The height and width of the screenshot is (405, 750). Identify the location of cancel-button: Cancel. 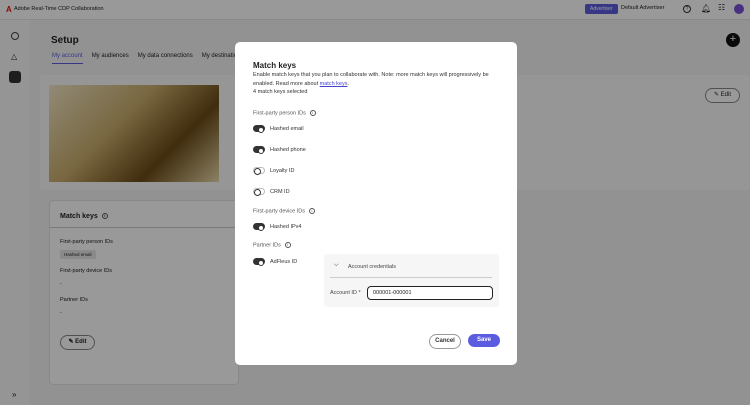
(445, 341).